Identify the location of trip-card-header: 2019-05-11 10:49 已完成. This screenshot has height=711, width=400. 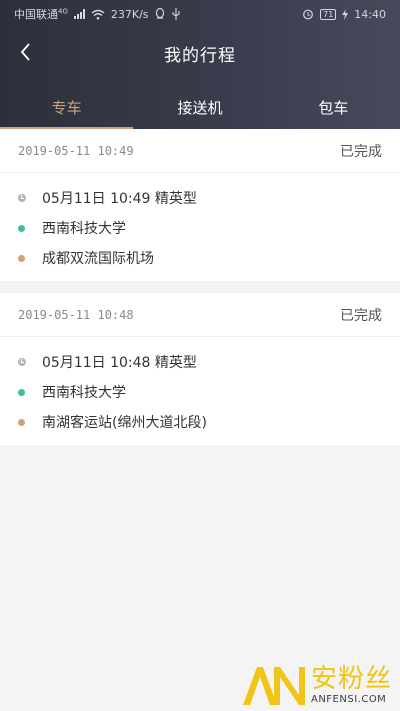
(200, 151).